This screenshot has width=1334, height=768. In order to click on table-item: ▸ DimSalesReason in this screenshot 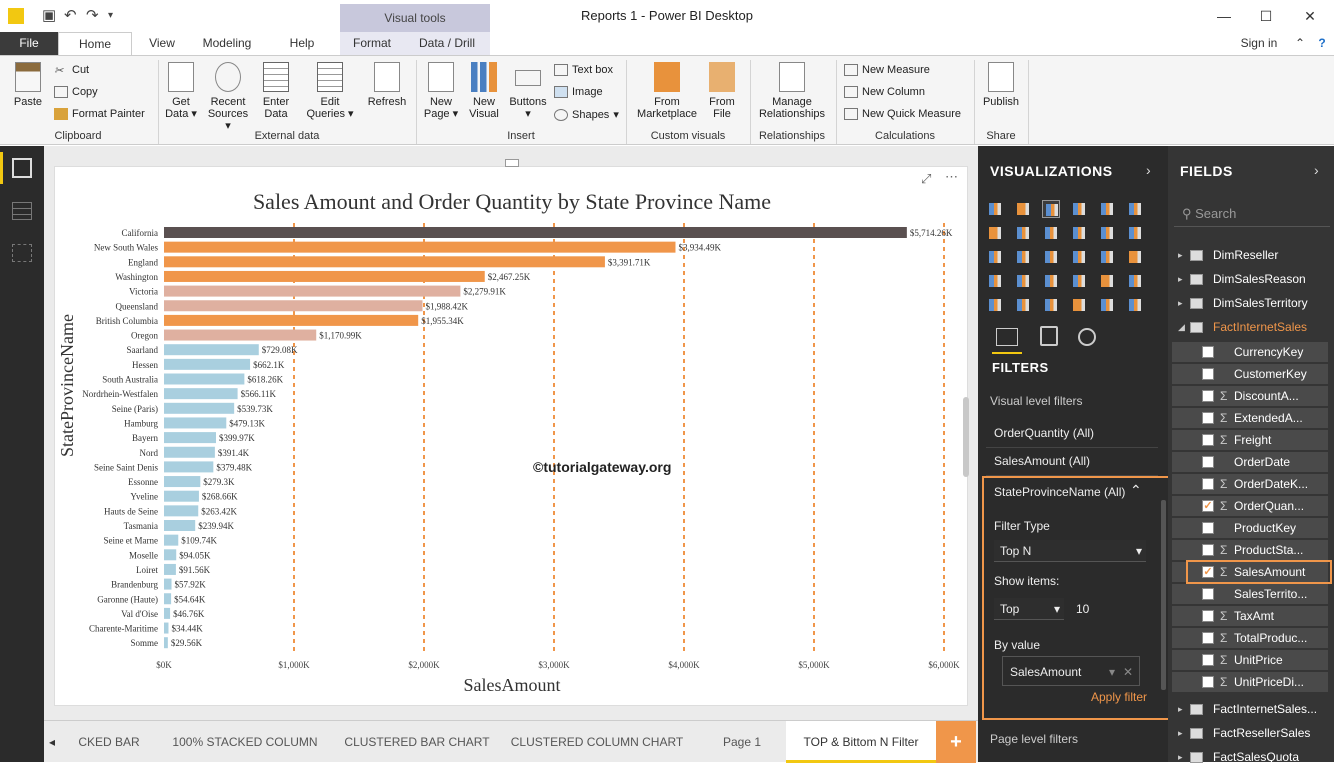, I will do `click(1250, 279)`.